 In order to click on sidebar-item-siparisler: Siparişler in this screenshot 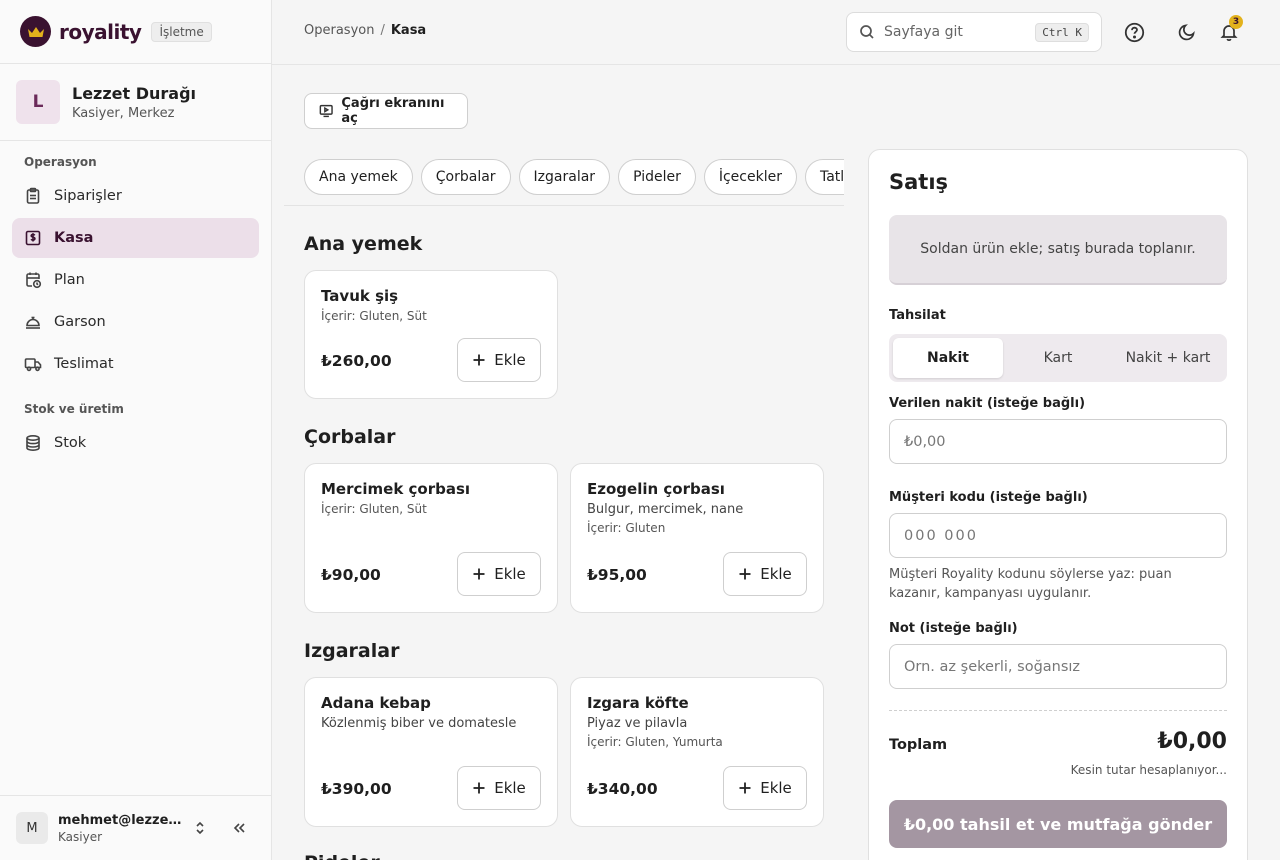, I will do `click(135, 196)`.